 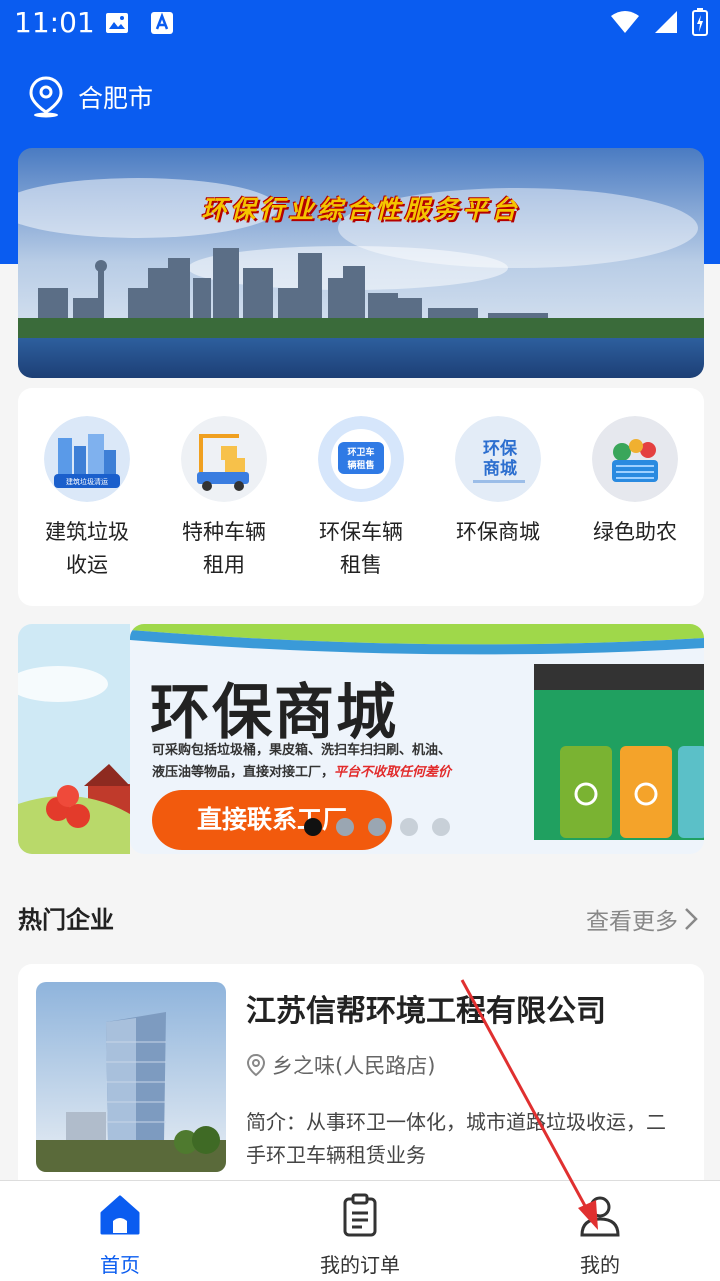 What do you see at coordinates (360, 465) in the screenshot?
I see `eco-vehicle-icon-text-2: 辆租售` at bounding box center [360, 465].